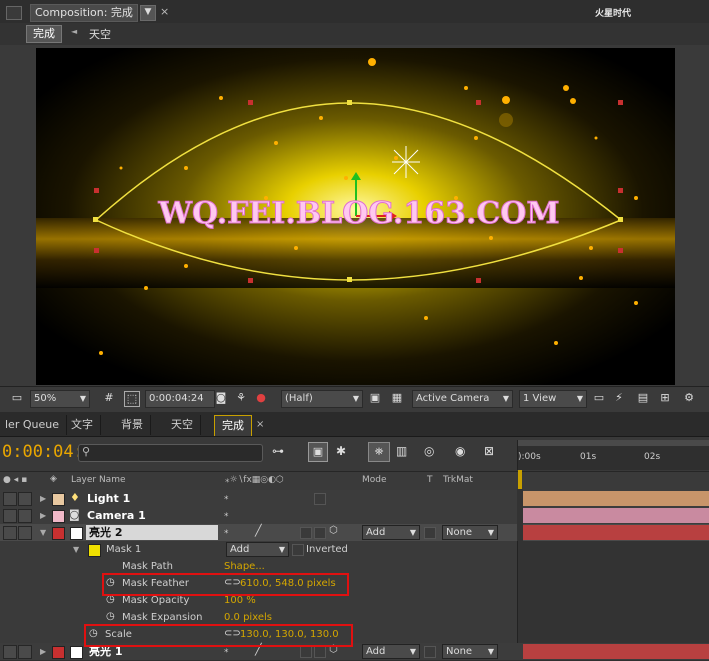  I want to click on quality-switch-icon: ╱, so click(258, 530).